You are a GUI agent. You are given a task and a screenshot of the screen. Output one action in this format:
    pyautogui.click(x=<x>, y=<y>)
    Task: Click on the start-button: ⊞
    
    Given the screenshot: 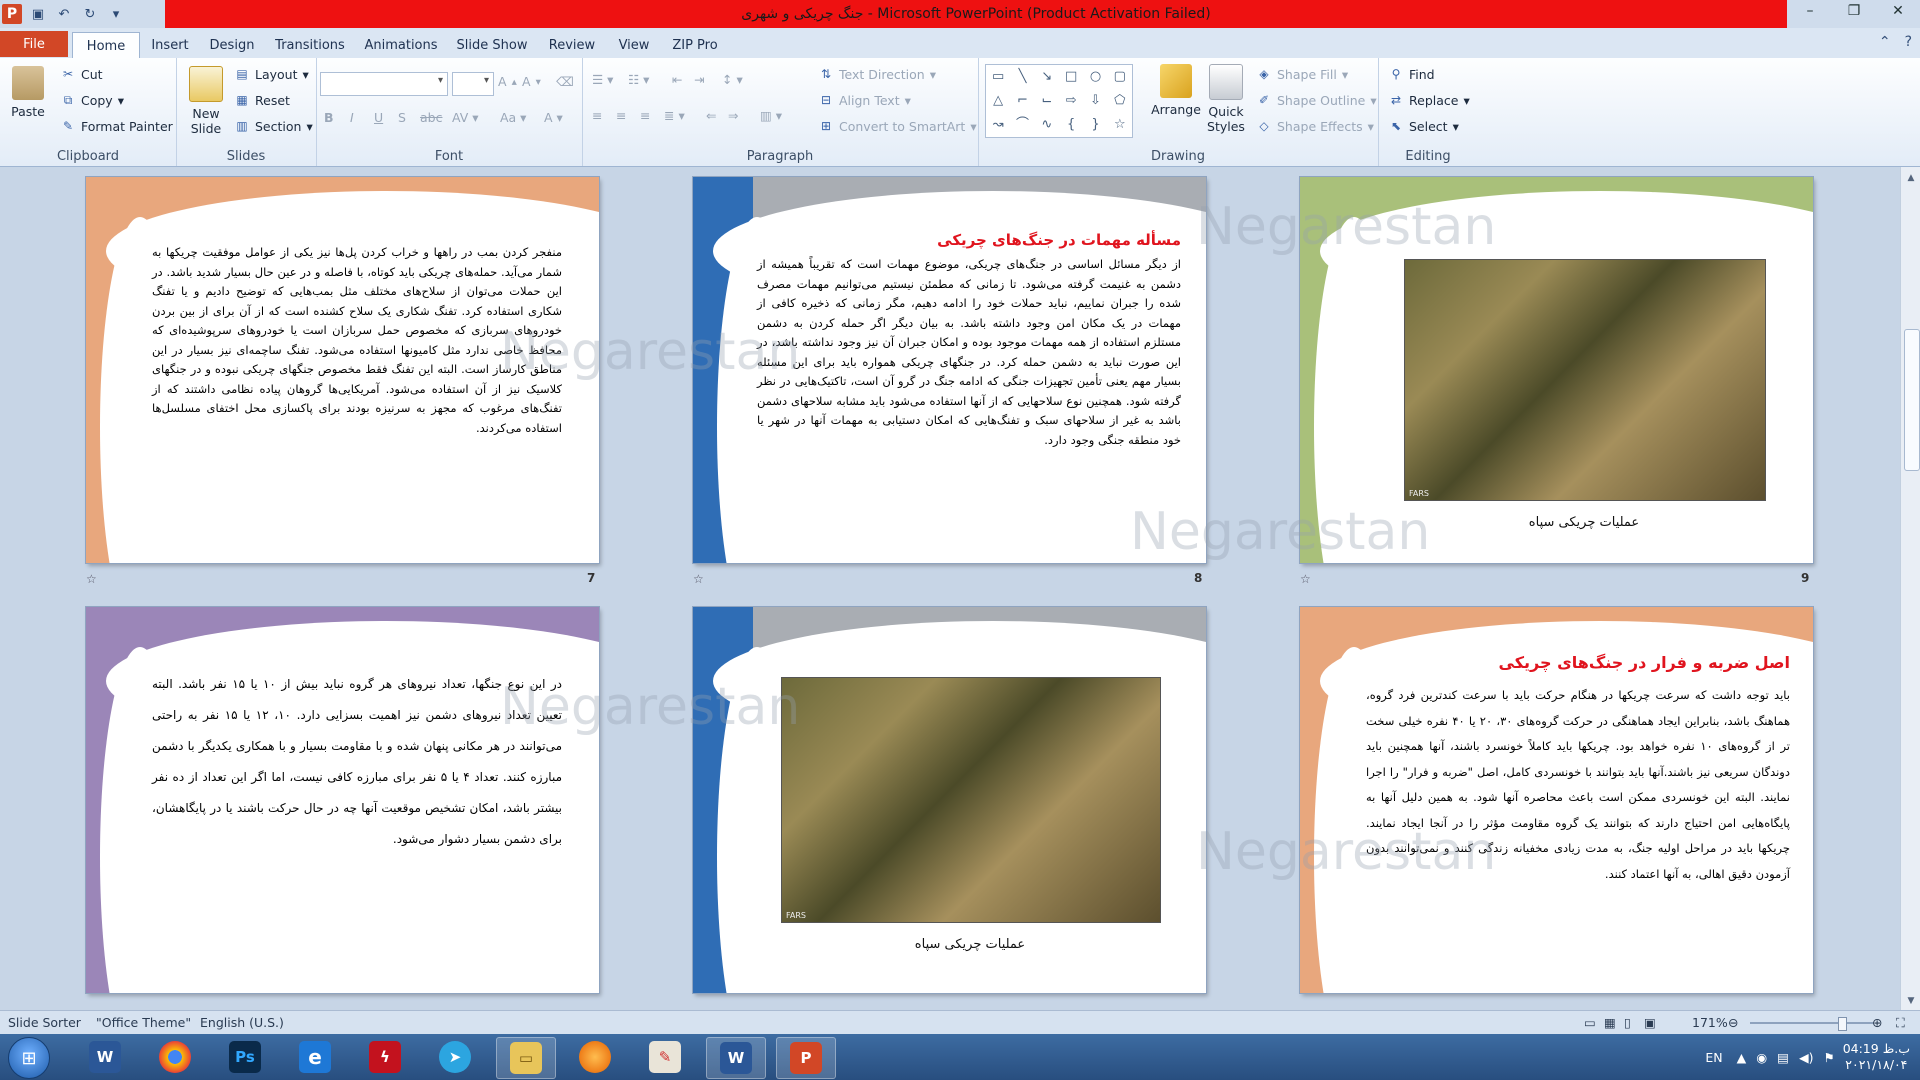 What is the action you would take?
    pyautogui.click(x=29, y=1058)
    